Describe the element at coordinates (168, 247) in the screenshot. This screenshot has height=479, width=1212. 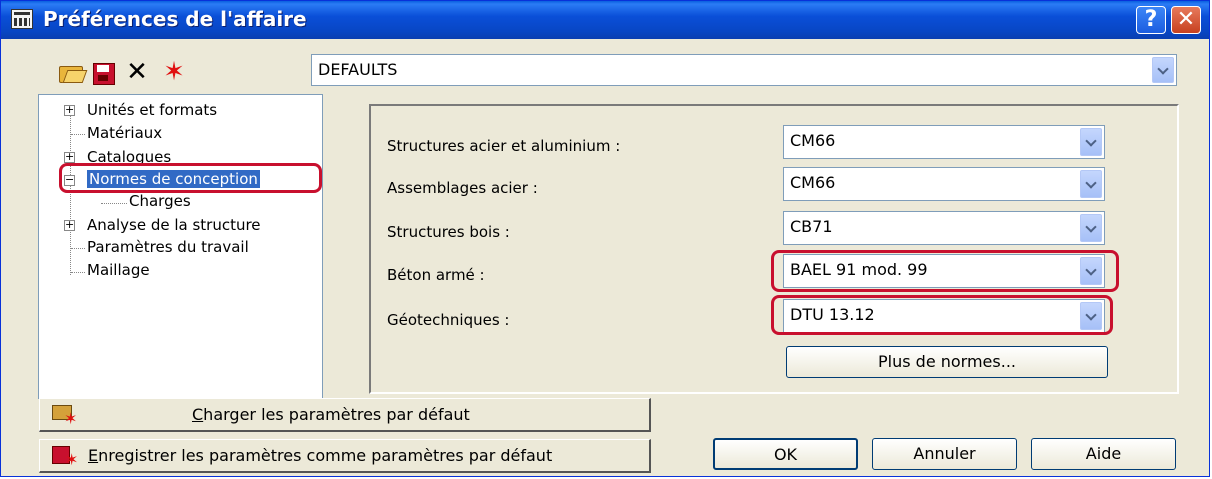
I see `tree-item-job-parameters: Paramètres du travail` at that location.